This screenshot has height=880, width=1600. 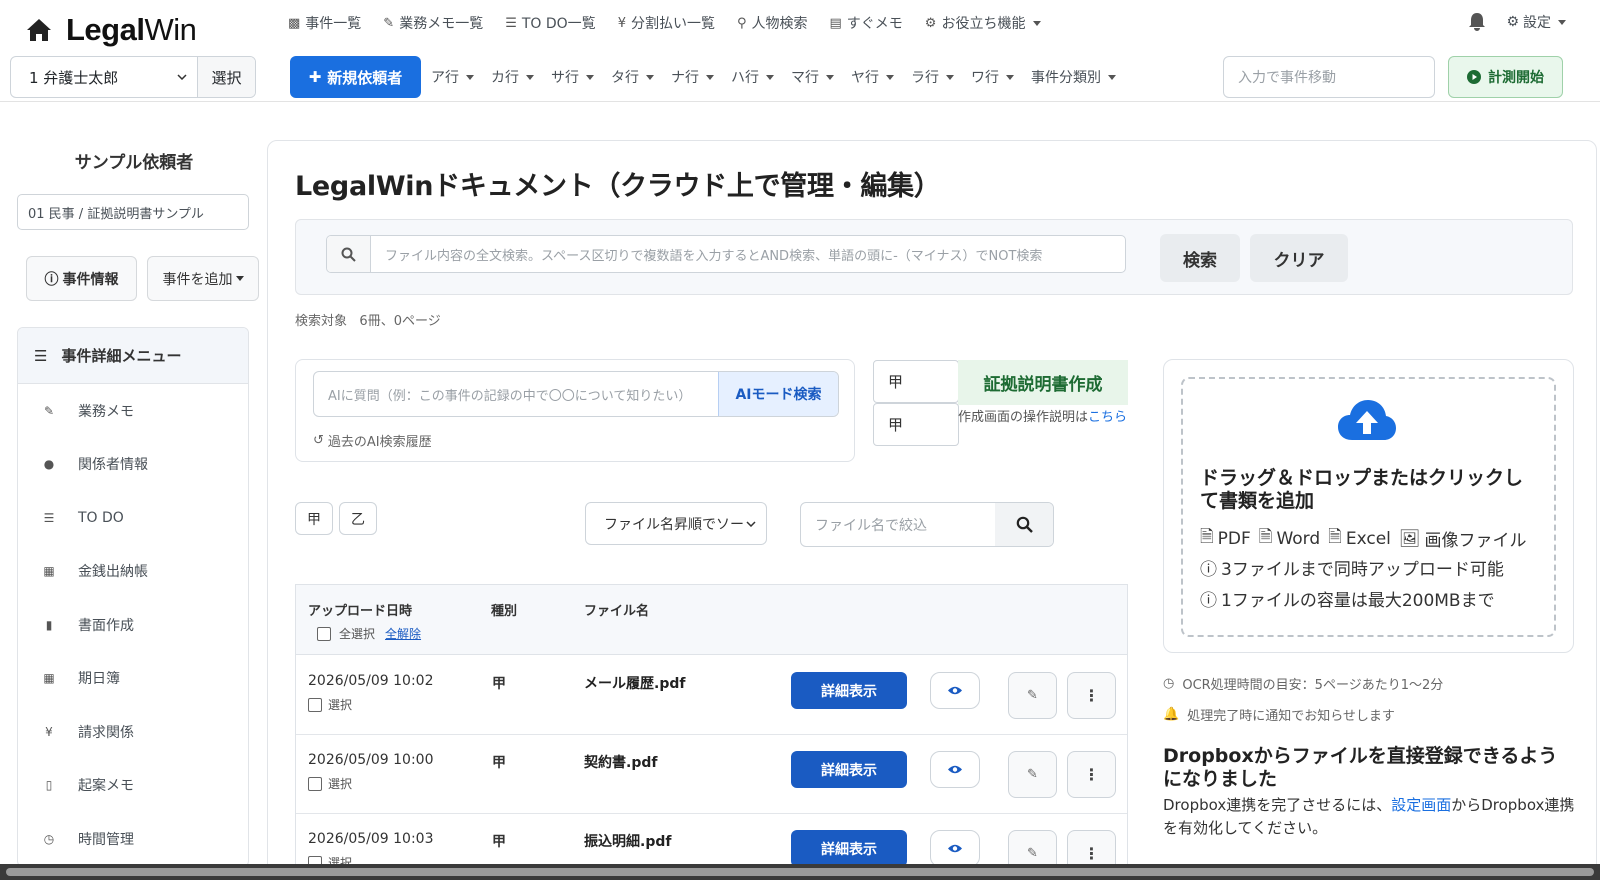 I want to click on select-all-label: 全選択, so click(x=357, y=634).